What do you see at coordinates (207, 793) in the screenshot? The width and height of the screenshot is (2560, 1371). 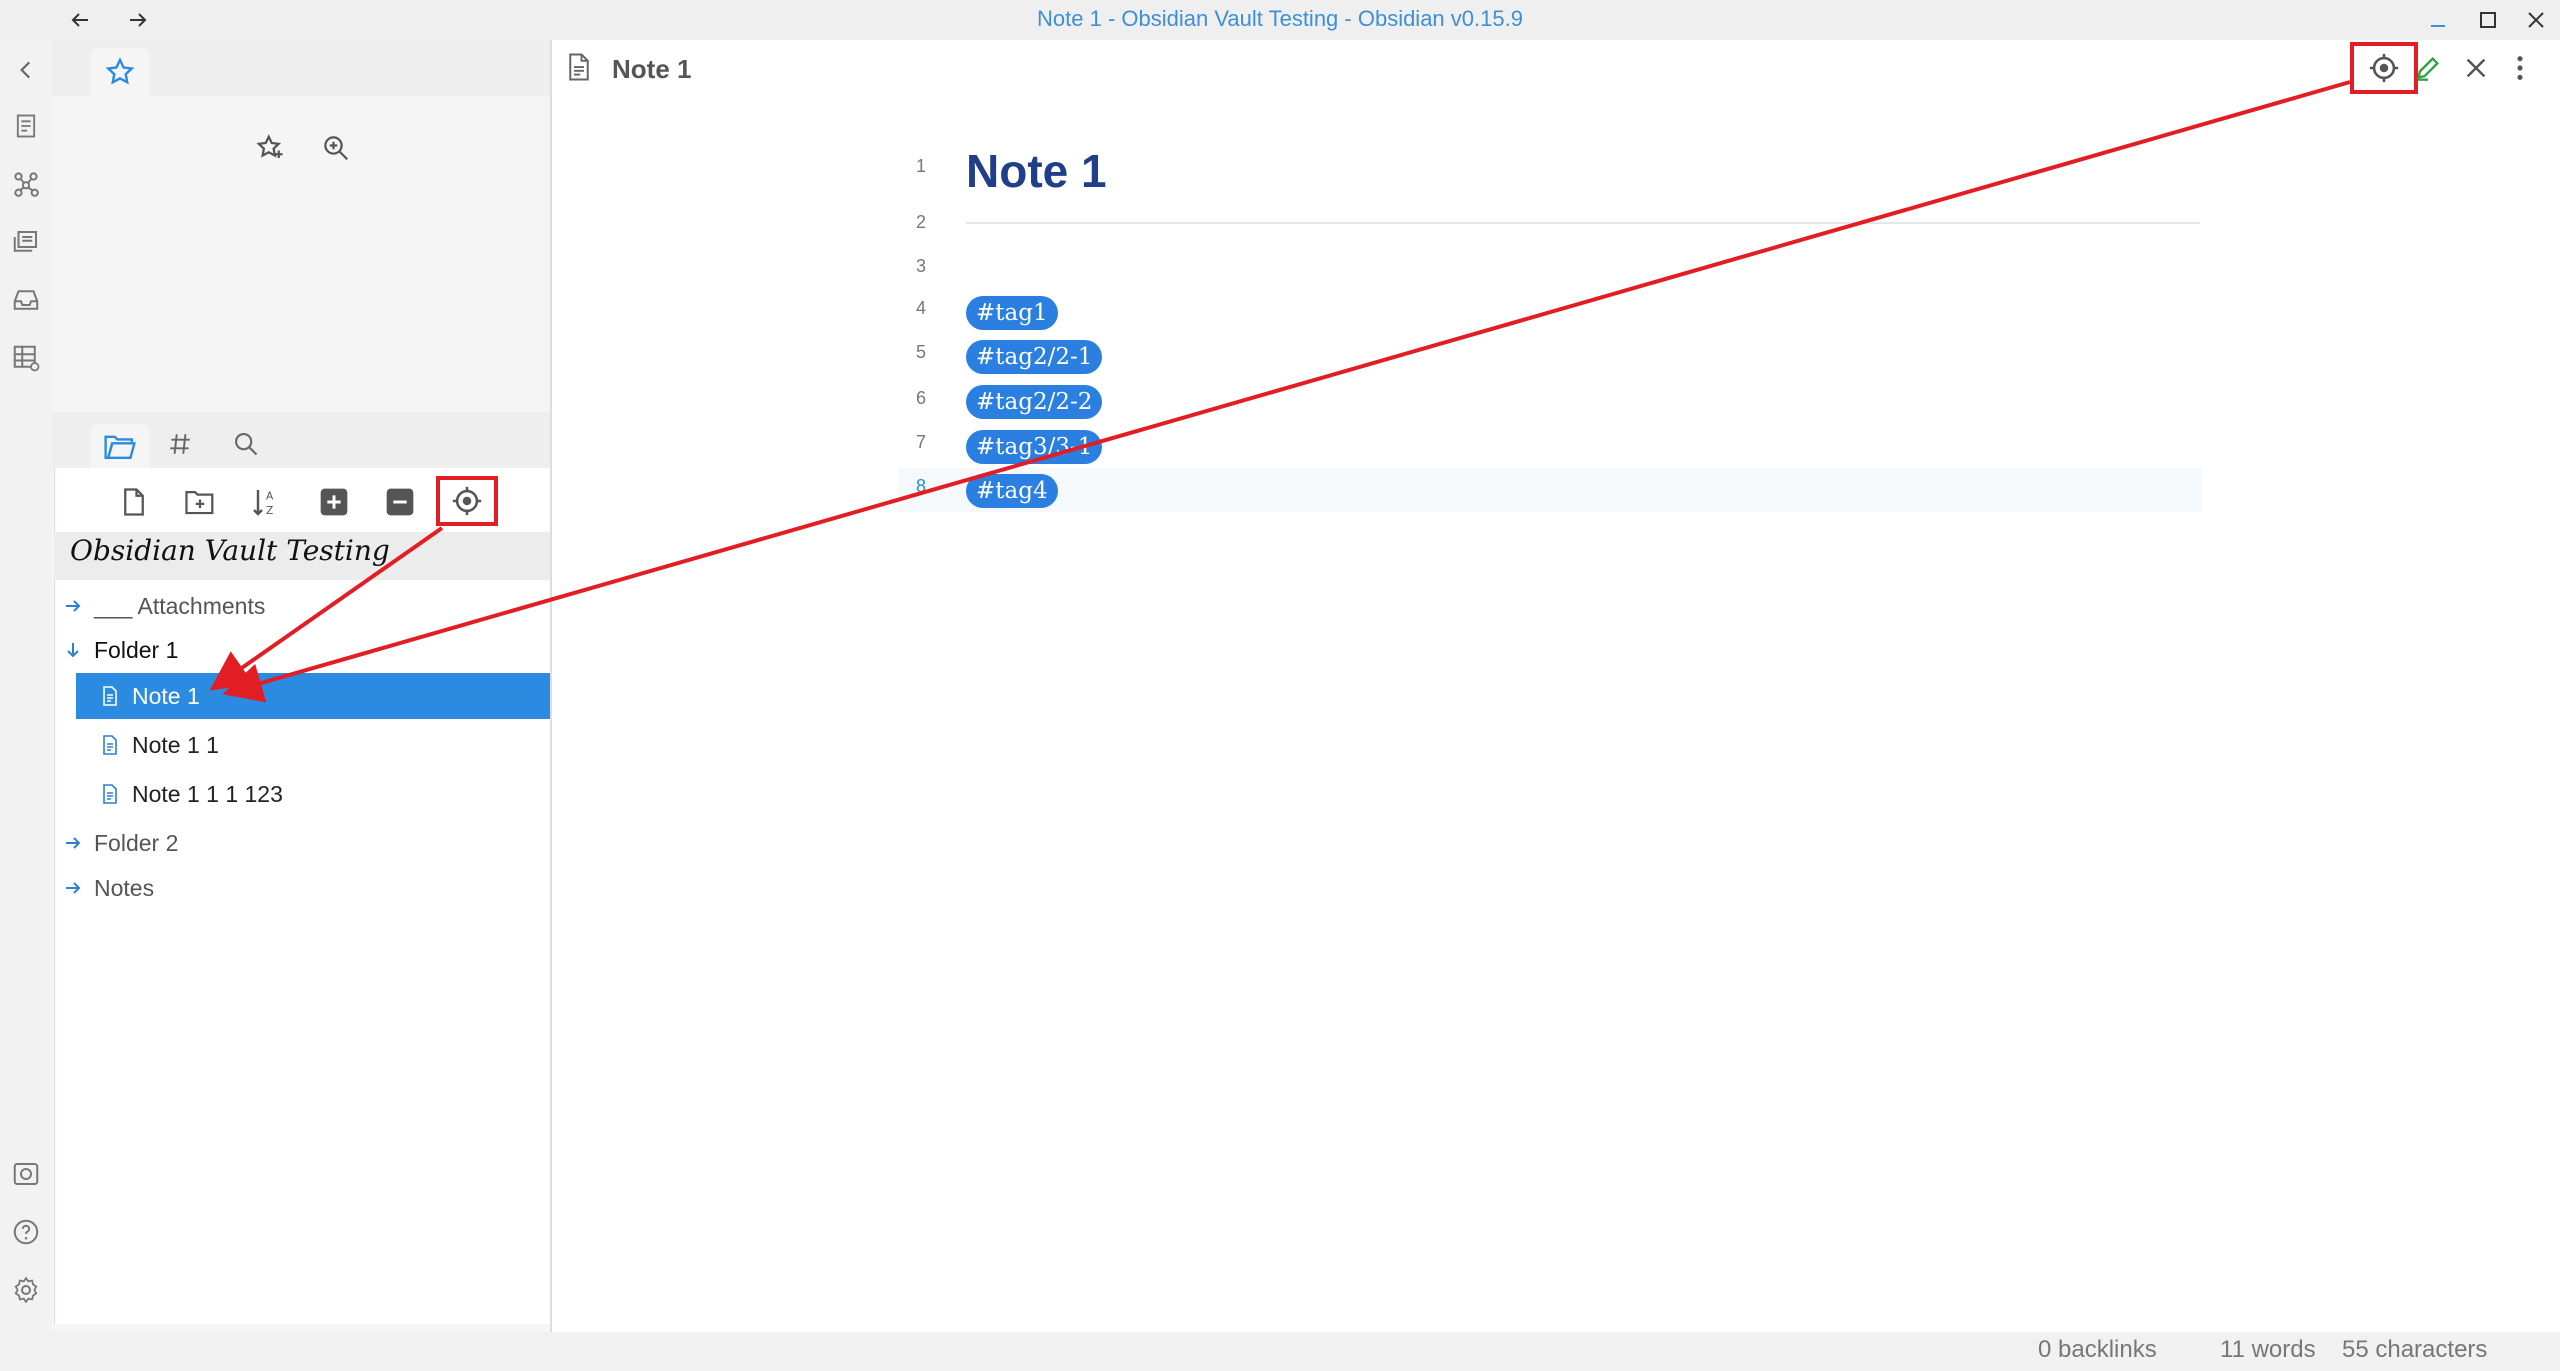 I see `tree-label: Note 1 1 1 123` at bounding box center [207, 793].